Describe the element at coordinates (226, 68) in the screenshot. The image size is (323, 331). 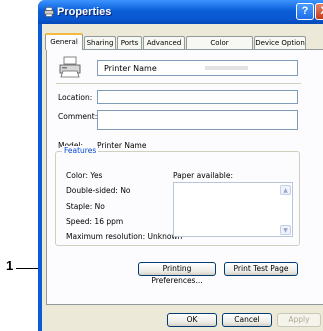
I see `printer-name-highlight` at that location.